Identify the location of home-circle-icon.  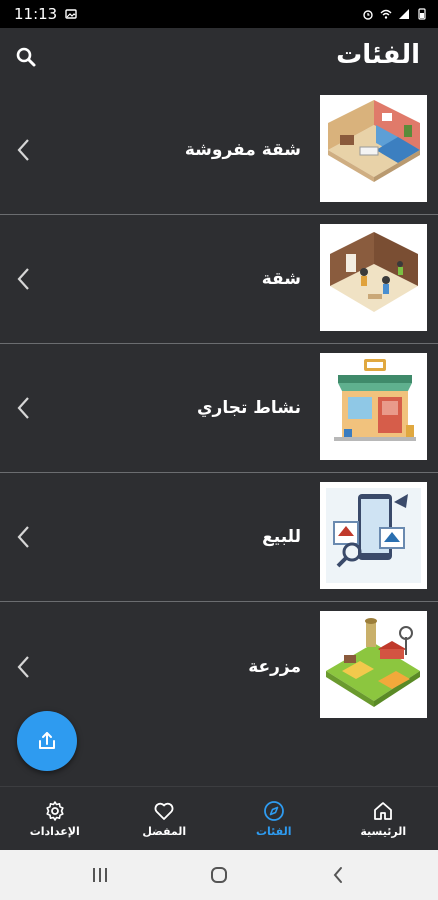
(218, 875).